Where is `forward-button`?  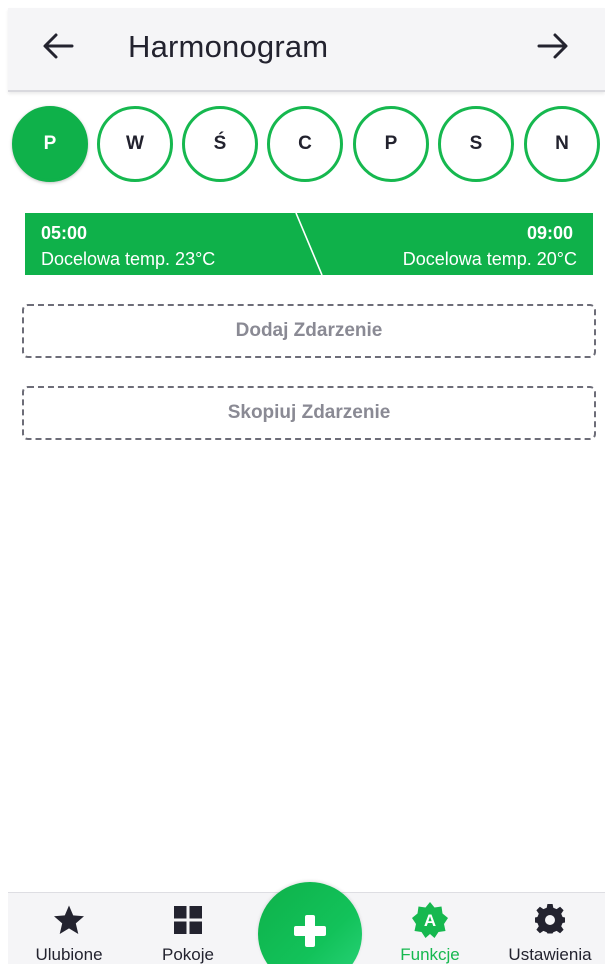 forward-button is located at coordinates (553, 48).